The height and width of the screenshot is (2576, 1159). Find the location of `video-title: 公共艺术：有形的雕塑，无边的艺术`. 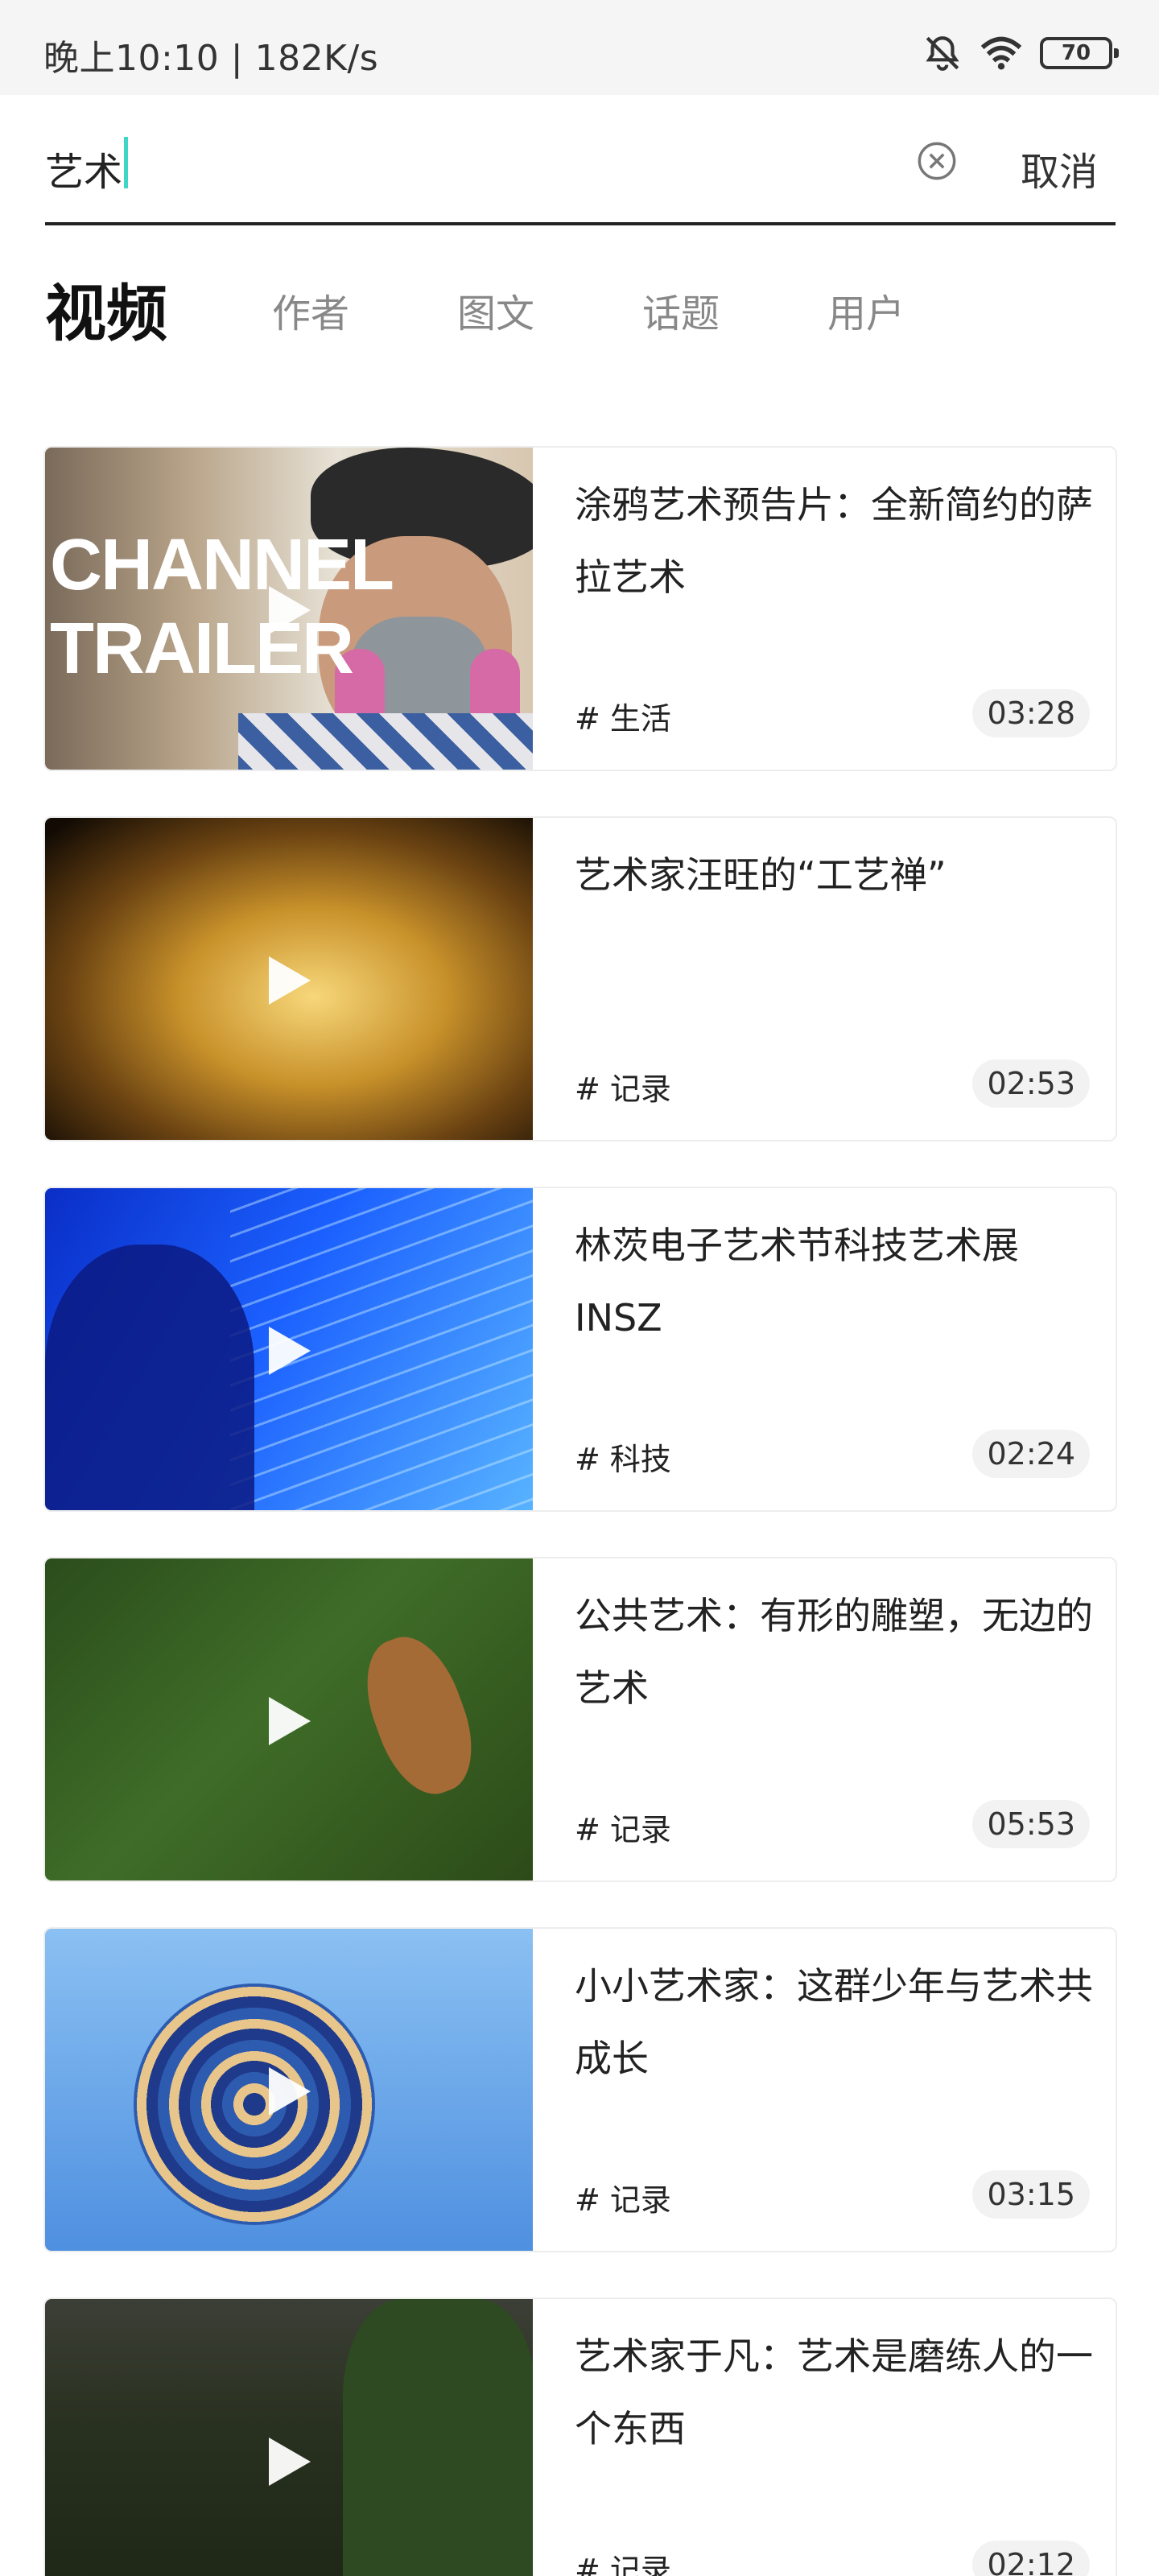

video-title: 公共艺术：有形的雕塑，无边的艺术 is located at coordinates (837, 1651).